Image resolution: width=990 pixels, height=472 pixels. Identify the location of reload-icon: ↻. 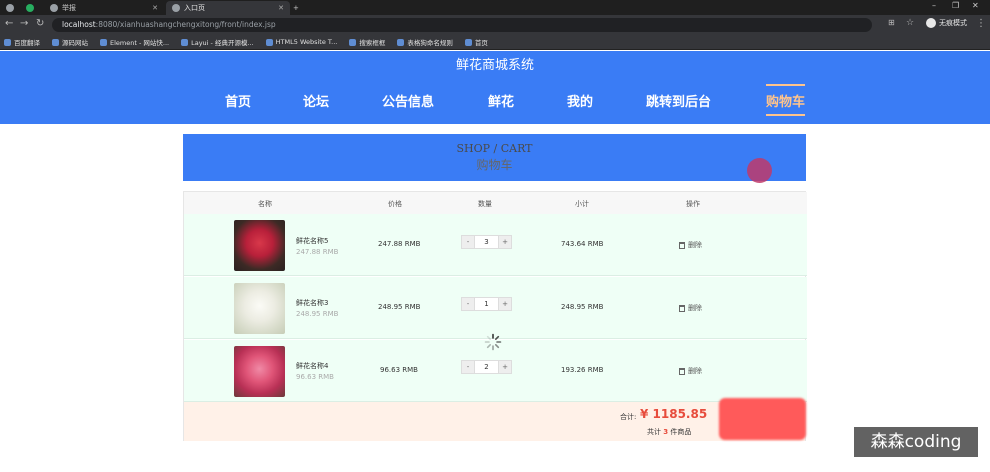
(40, 23).